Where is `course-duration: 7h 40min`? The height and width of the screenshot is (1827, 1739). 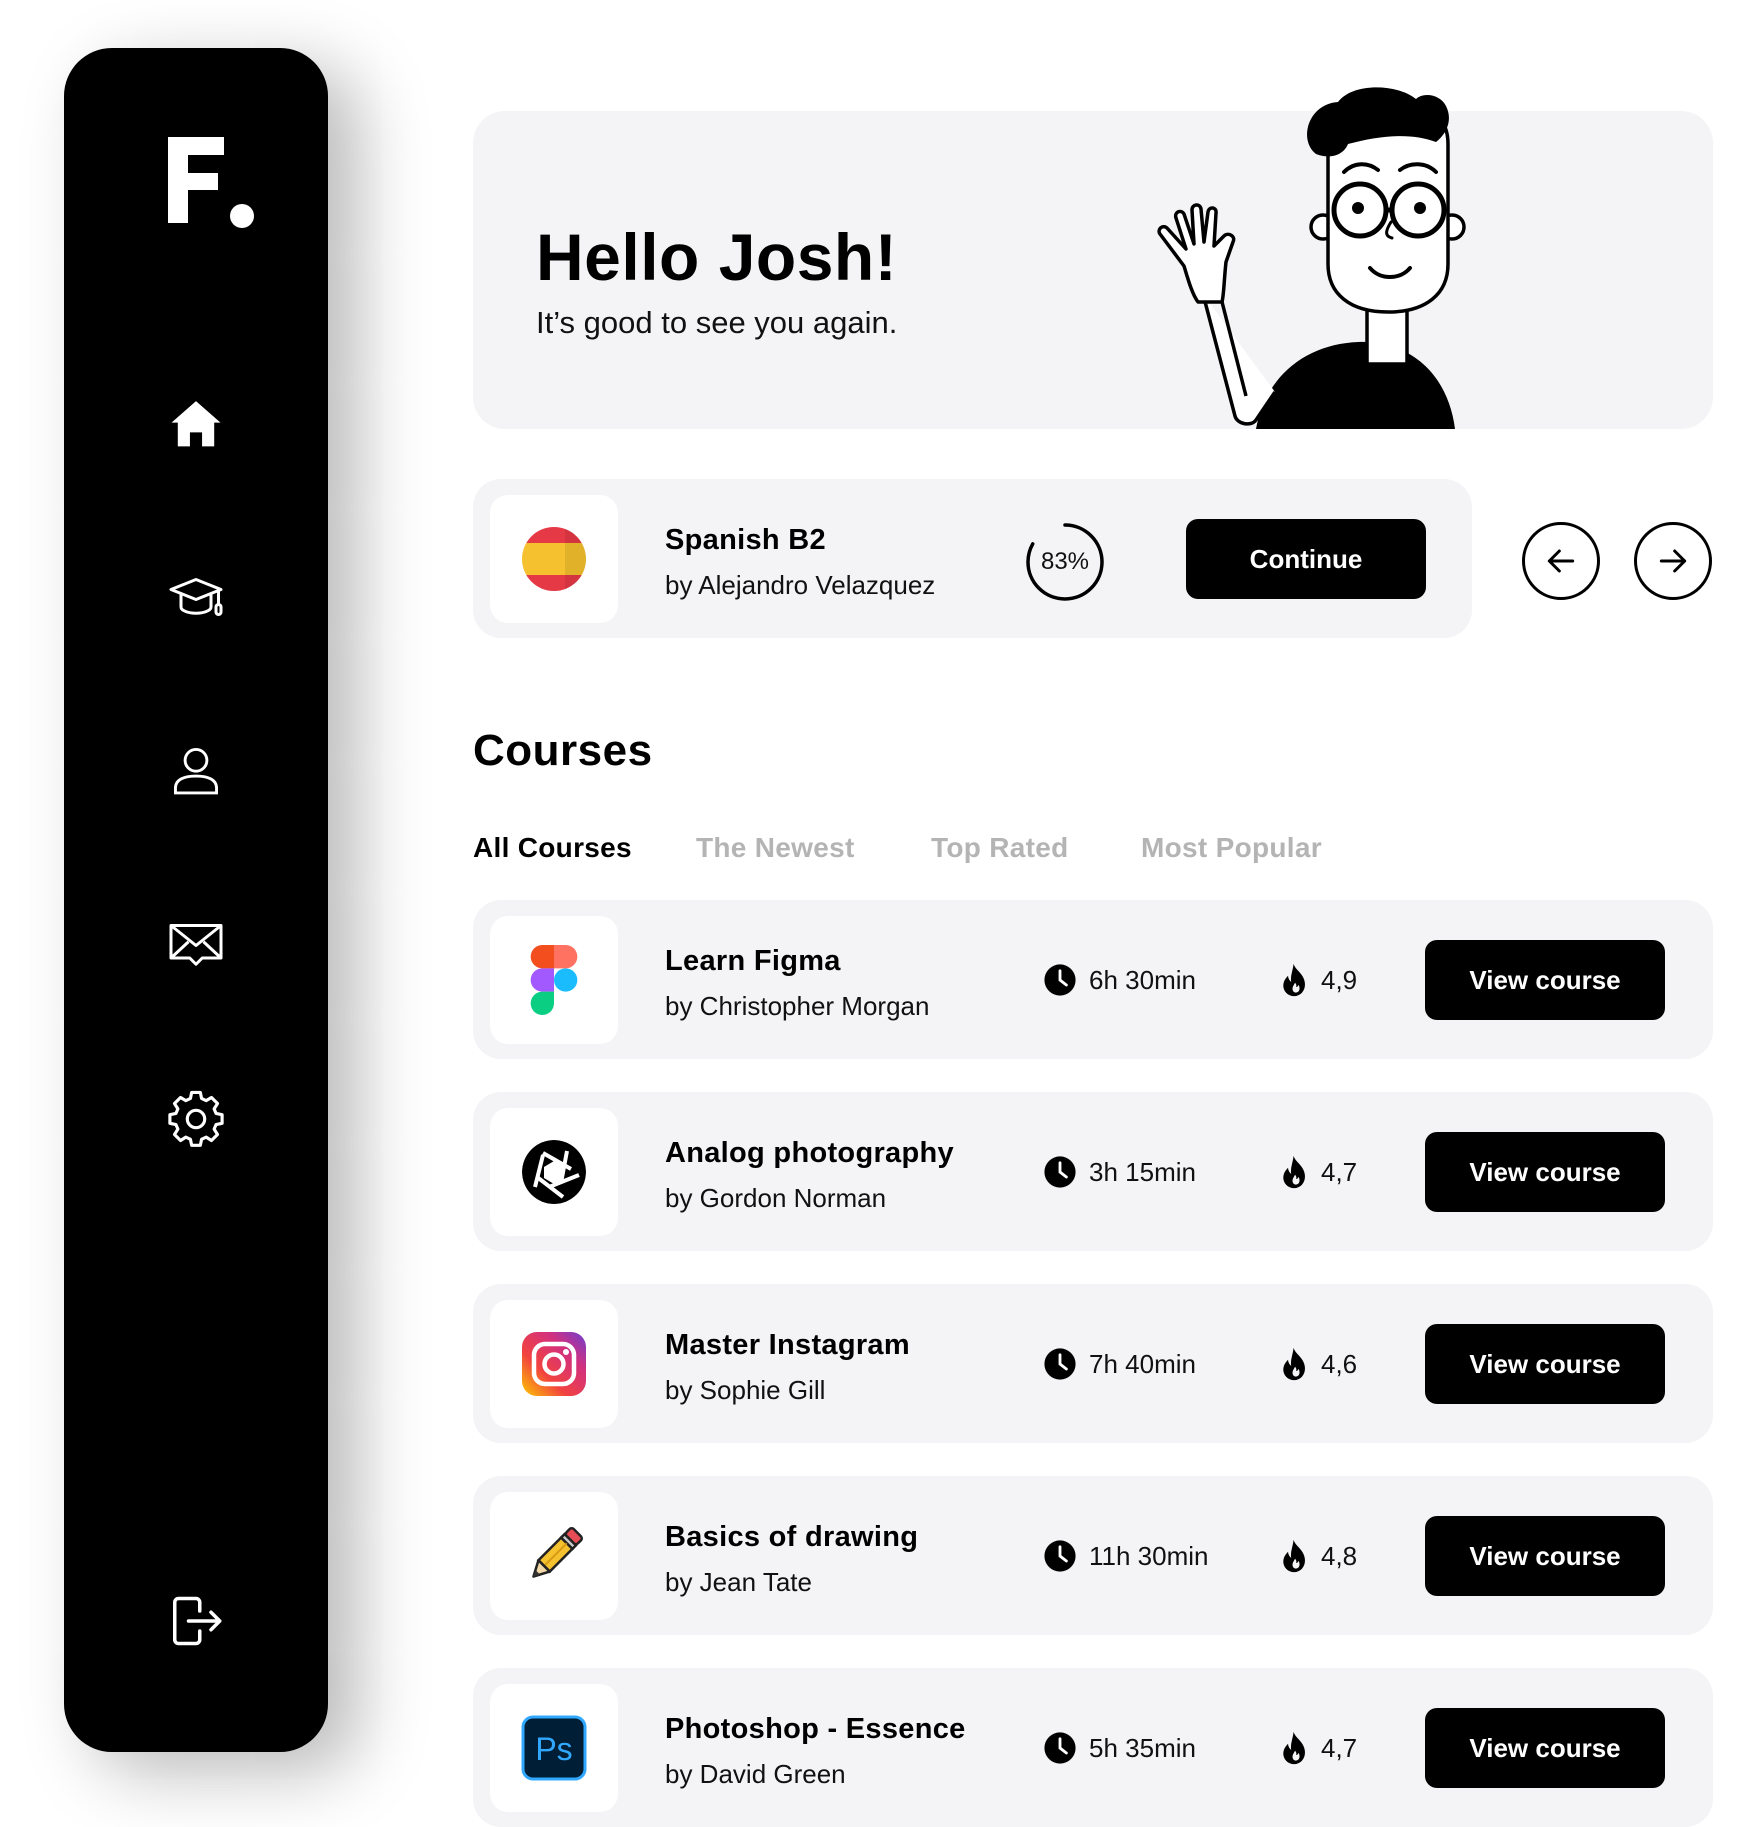
course-duration: 7h 40min is located at coordinates (1119, 1364).